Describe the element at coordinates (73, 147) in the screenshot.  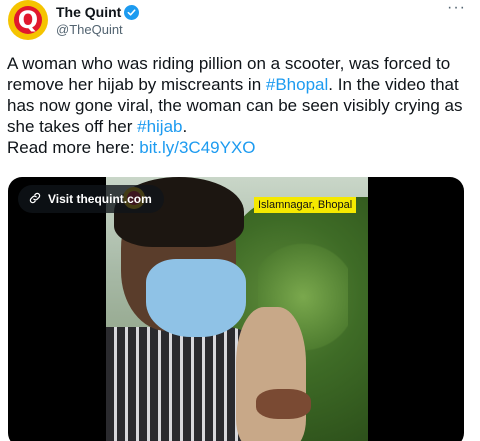
I see `tweet-text-segment: Read more here:` at that location.